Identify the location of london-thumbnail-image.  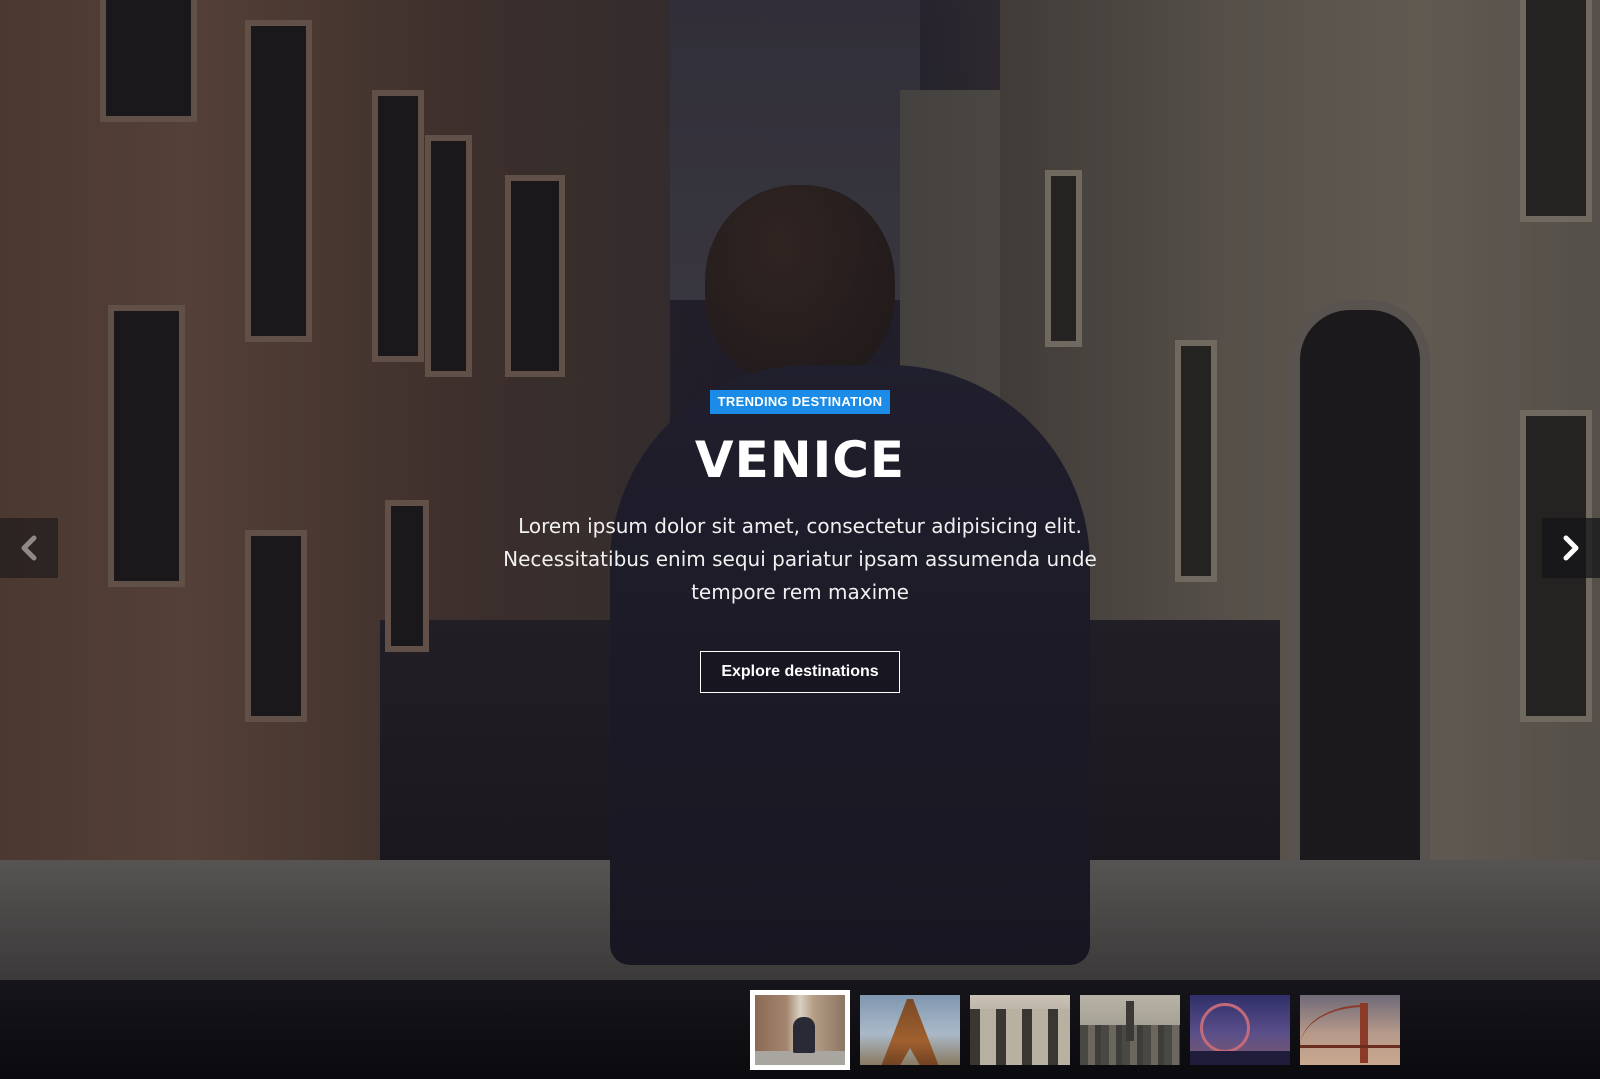
(1240, 1030).